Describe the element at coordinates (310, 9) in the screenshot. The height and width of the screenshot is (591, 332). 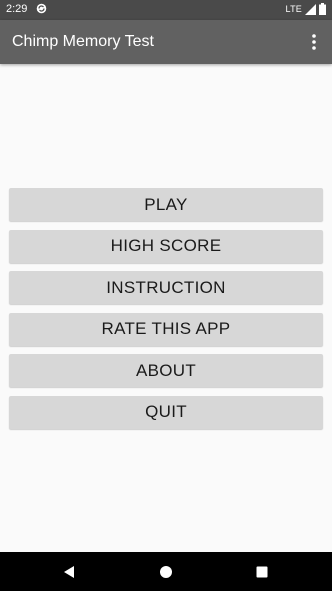
I see `signal-icon` at that location.